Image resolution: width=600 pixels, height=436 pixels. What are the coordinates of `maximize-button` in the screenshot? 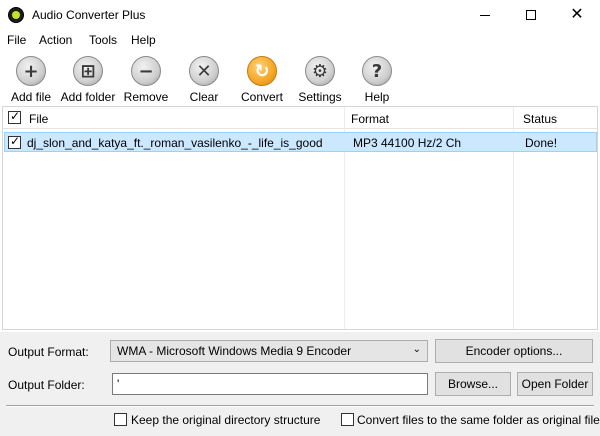 It's located at (531, 15).